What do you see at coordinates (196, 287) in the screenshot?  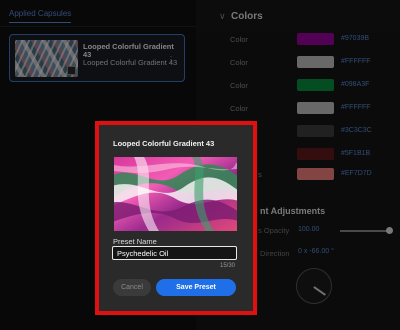 I see `save-preset-button: Save Preset` at bounding box center [196, 287].